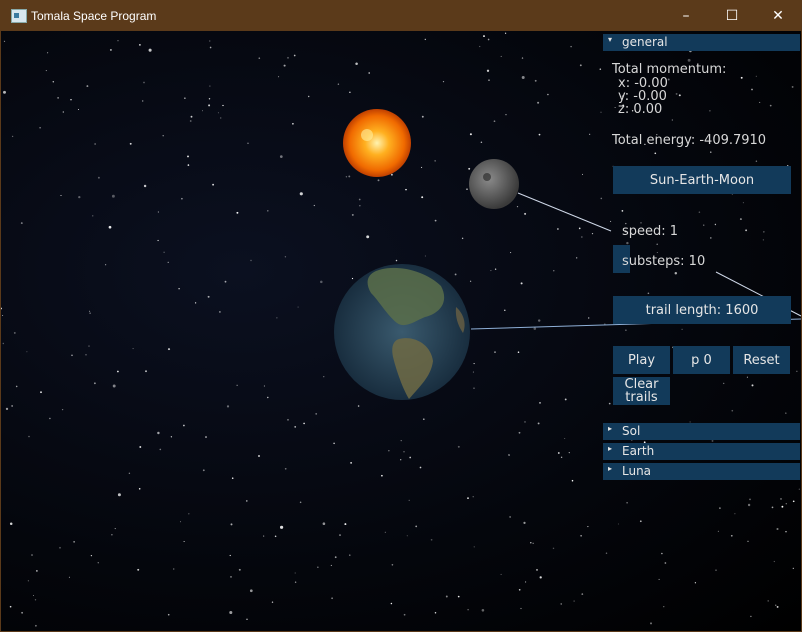 The width and height of the screenshot is (802, 632). I want to click on body-header-luna: ▸ Luna, so click(701, 471).